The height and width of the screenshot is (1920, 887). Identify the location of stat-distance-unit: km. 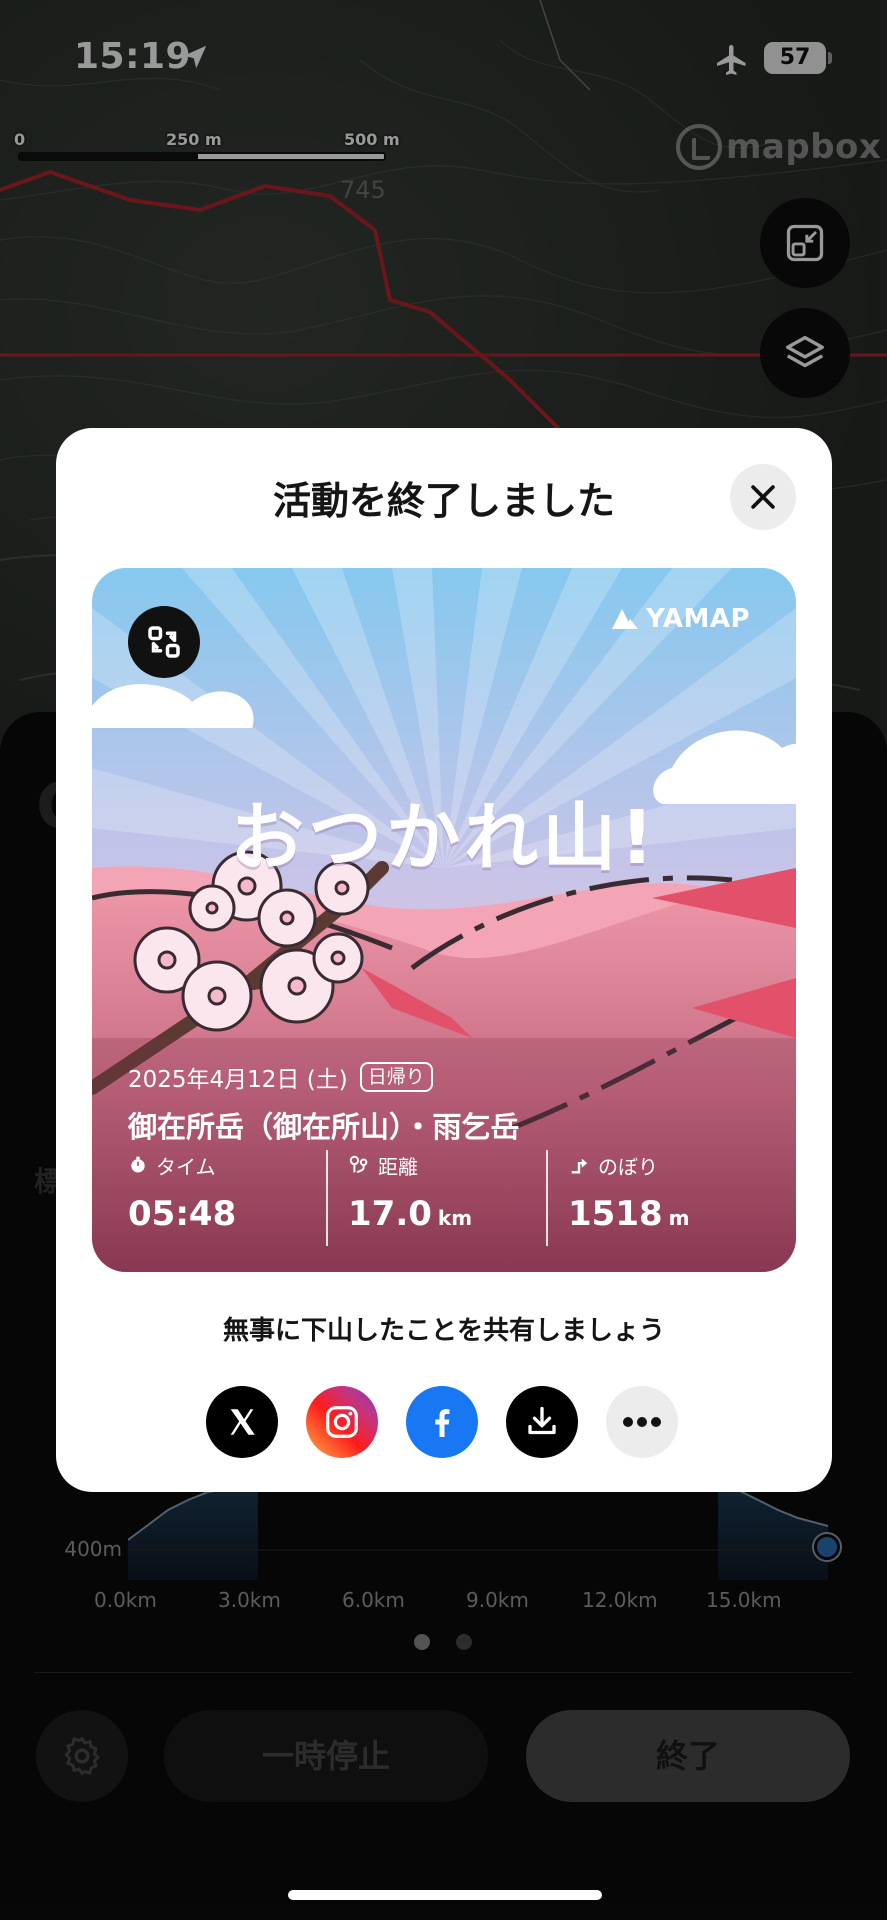
(455, 1218).